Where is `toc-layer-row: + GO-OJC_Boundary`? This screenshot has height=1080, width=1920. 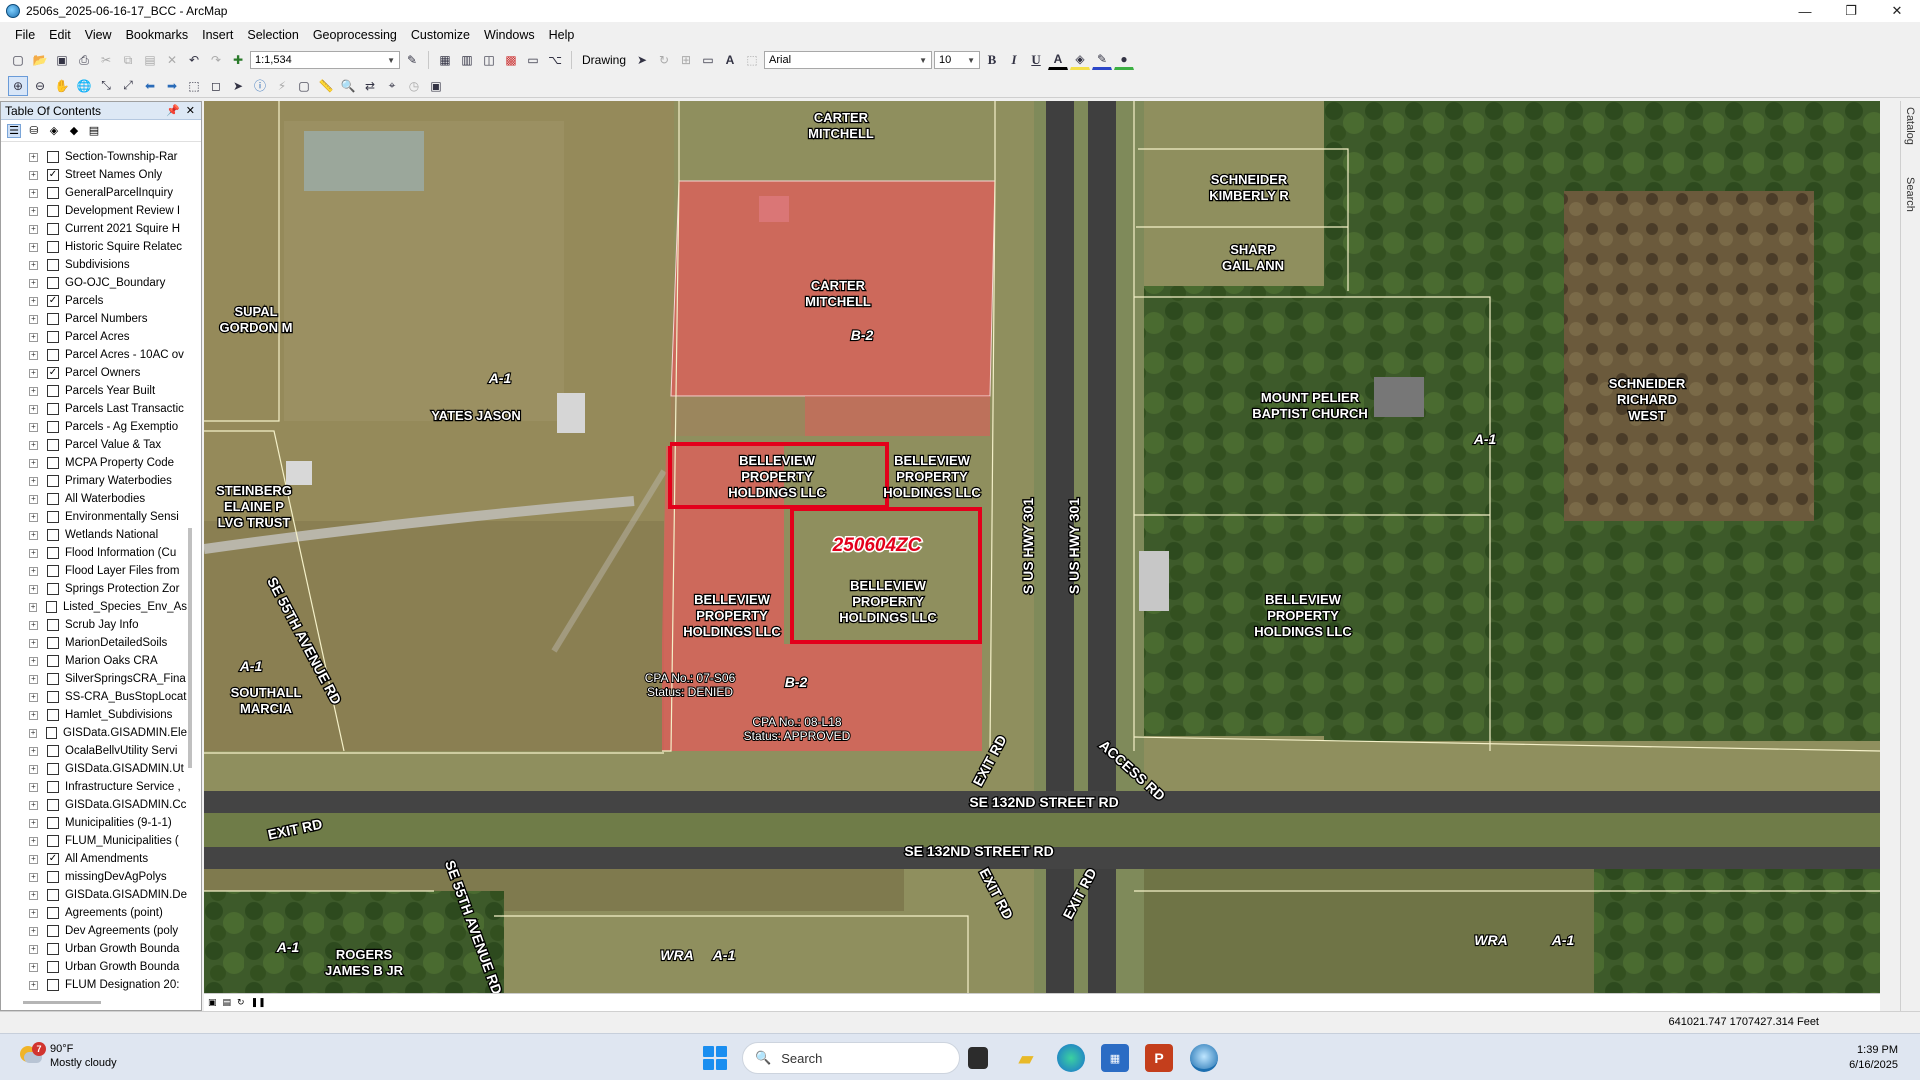
toc-layer-row: + GO-OJC_Boundary is located at coordinates (94, 283).